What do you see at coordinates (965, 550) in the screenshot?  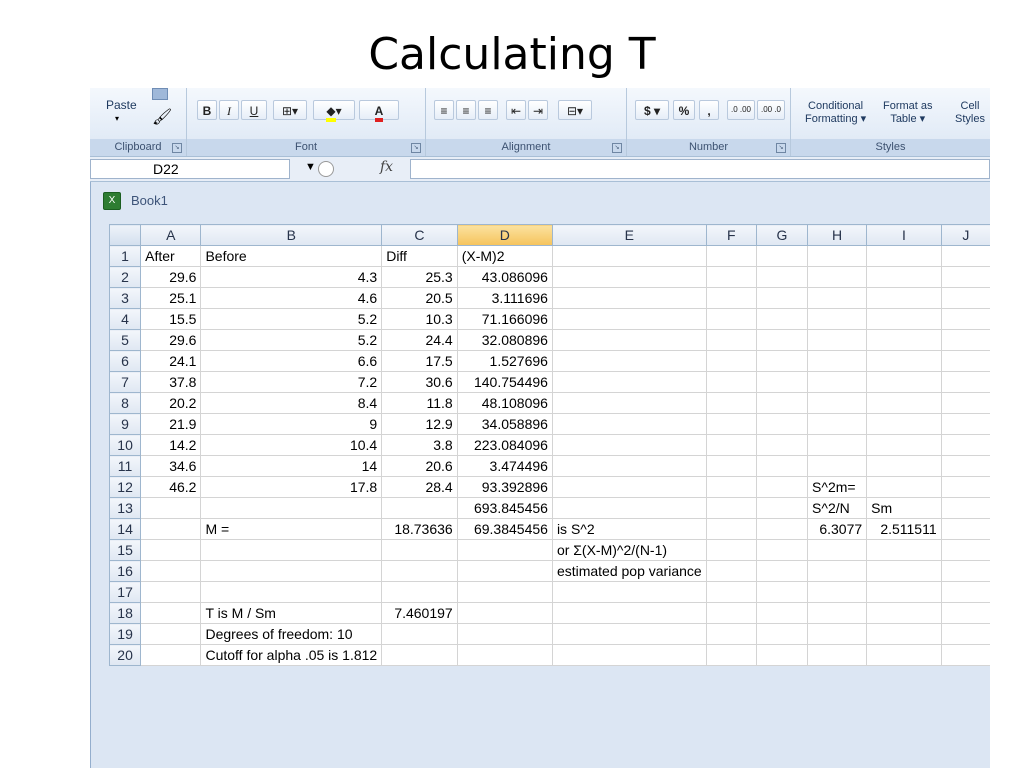 I see `cell-j15` at bounding box center [965, 550].